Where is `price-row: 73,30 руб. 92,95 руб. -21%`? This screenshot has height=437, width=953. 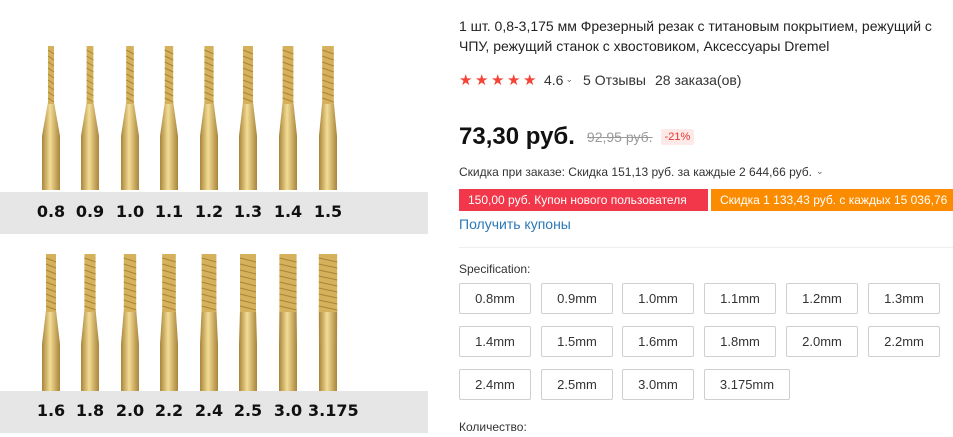
price-row: 73,30 руб. 92,95 руб. -21% is located at coordinates (577, 137).